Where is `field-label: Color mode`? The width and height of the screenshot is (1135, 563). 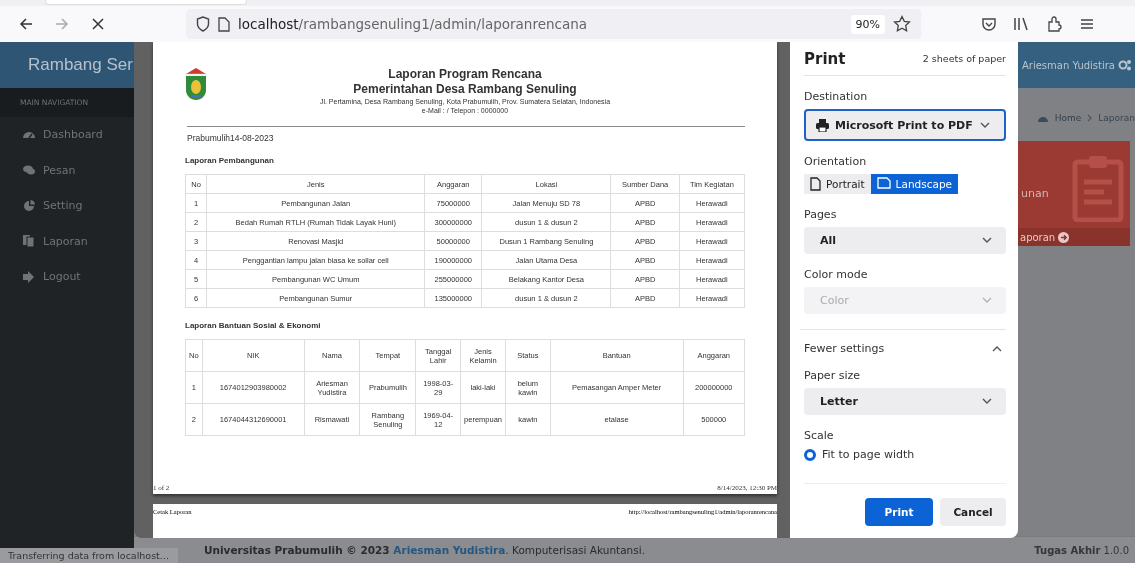 field-label: Color mode is located at coordinates (836, 274).